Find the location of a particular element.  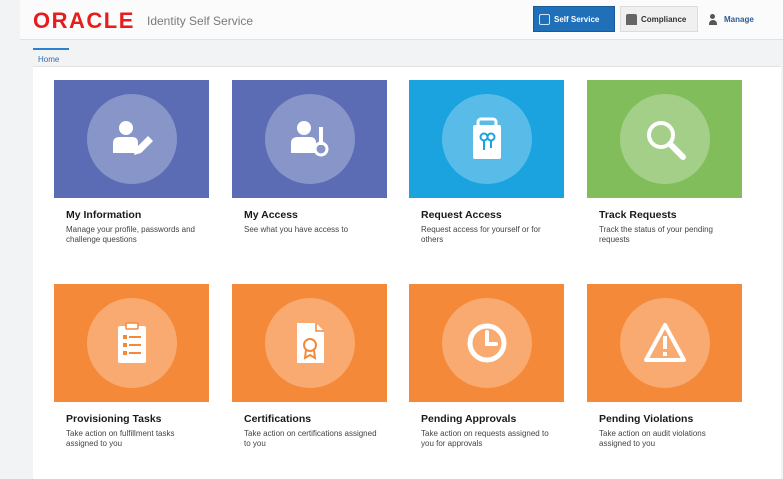

tab-home: Home is located at coordinates (51, 57).